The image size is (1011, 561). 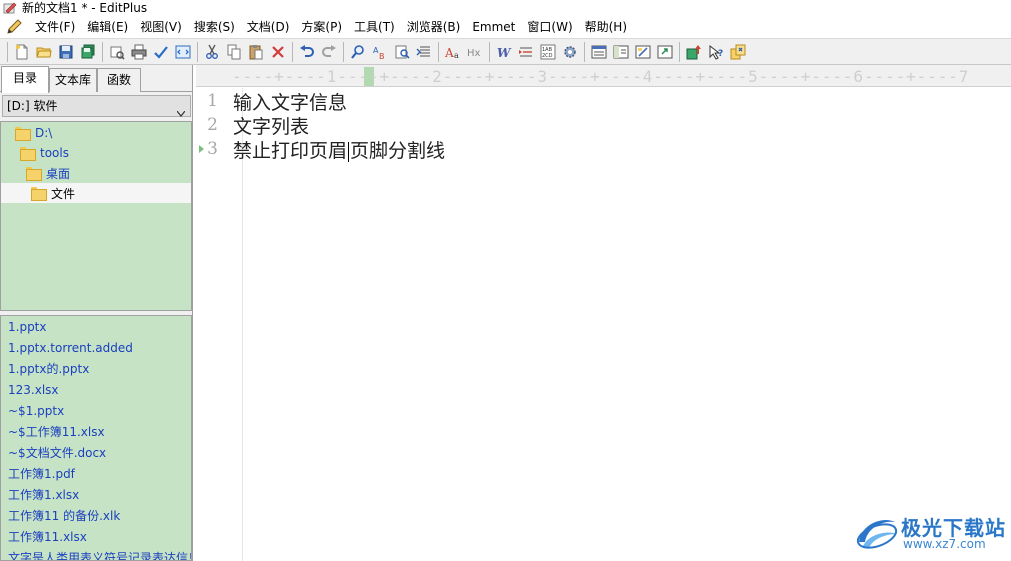 I want to click on line-text: 文字列表, so click(x=271, y=126).